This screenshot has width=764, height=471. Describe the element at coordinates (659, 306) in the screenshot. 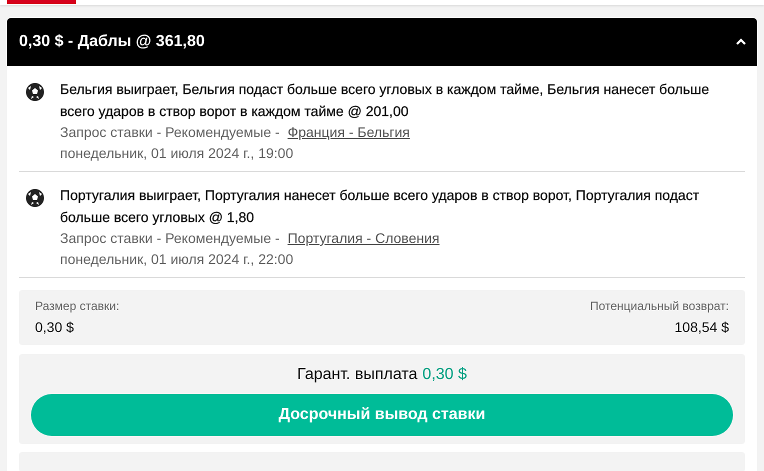

I see `return-label: Потенциальный возврат:` at that location.